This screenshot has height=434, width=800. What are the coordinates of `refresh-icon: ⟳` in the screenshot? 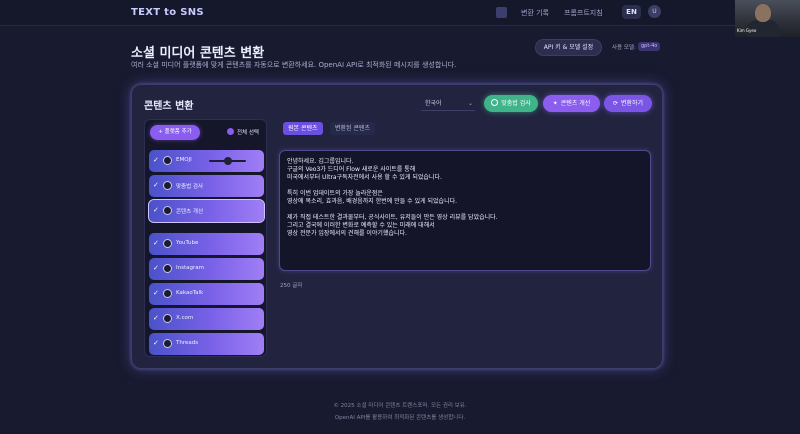 It's located at (615, 103).